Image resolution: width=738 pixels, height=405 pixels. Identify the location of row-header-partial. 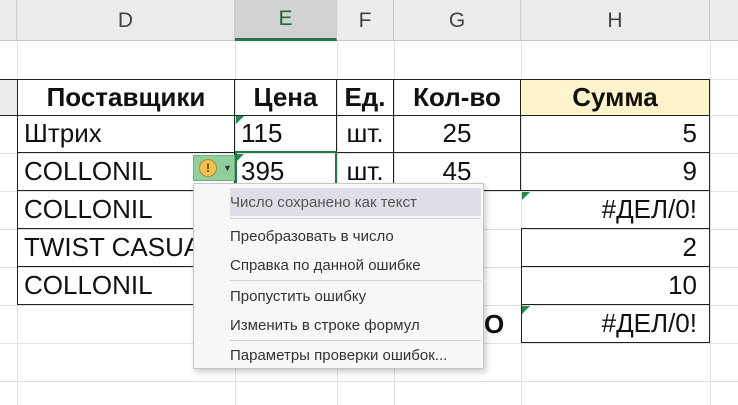
(8, 97).